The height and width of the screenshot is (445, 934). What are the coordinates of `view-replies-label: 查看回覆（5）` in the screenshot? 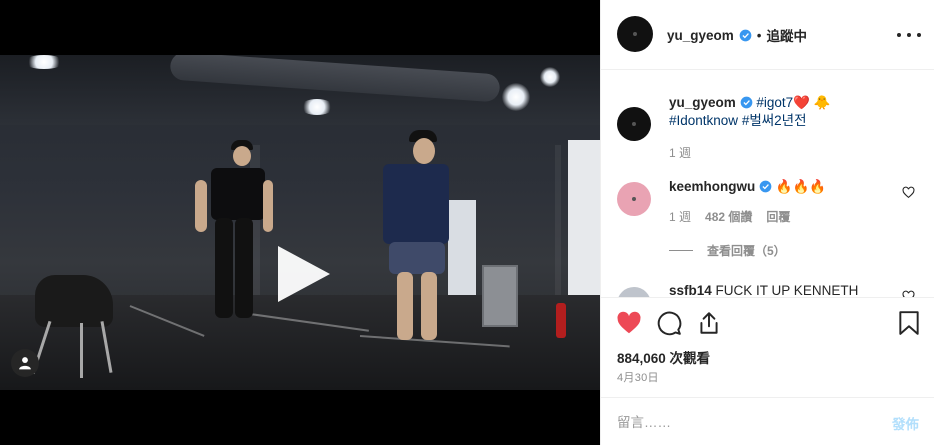 It's located at (746, 251).